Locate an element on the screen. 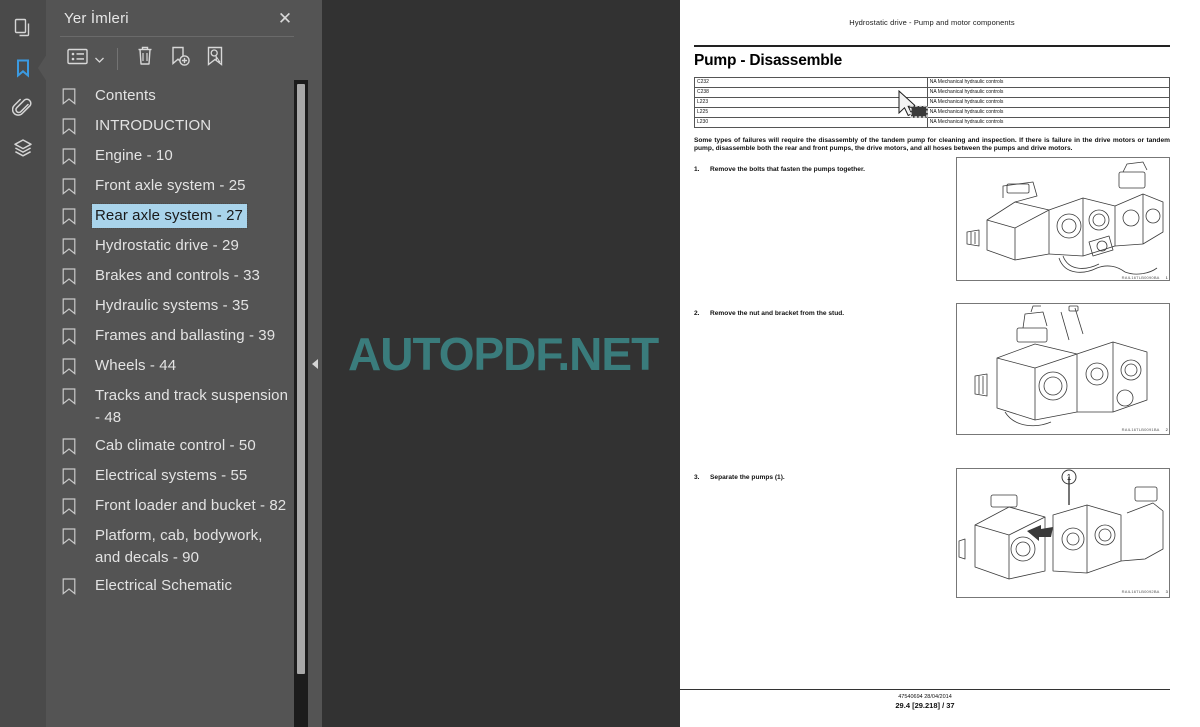  pages-thumbnails-icon is located at coordinates (23, 28).